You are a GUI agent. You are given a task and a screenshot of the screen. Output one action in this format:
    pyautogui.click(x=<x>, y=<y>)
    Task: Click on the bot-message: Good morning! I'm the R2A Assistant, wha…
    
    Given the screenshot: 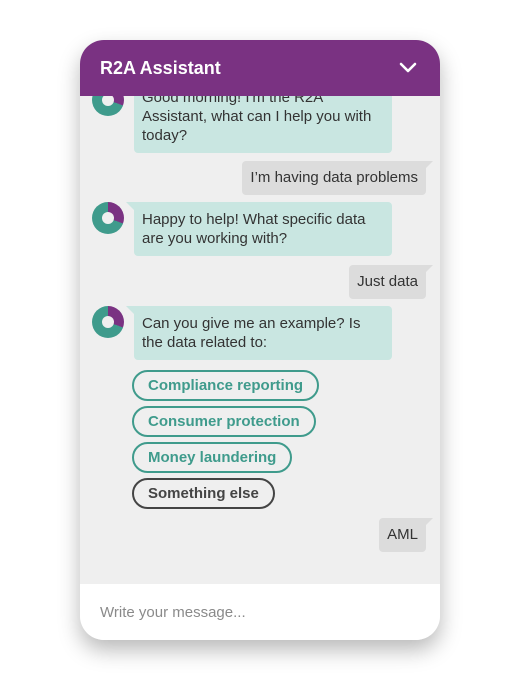 What is the action you would take?
    pyautogui.click(x=263, y=124)
    